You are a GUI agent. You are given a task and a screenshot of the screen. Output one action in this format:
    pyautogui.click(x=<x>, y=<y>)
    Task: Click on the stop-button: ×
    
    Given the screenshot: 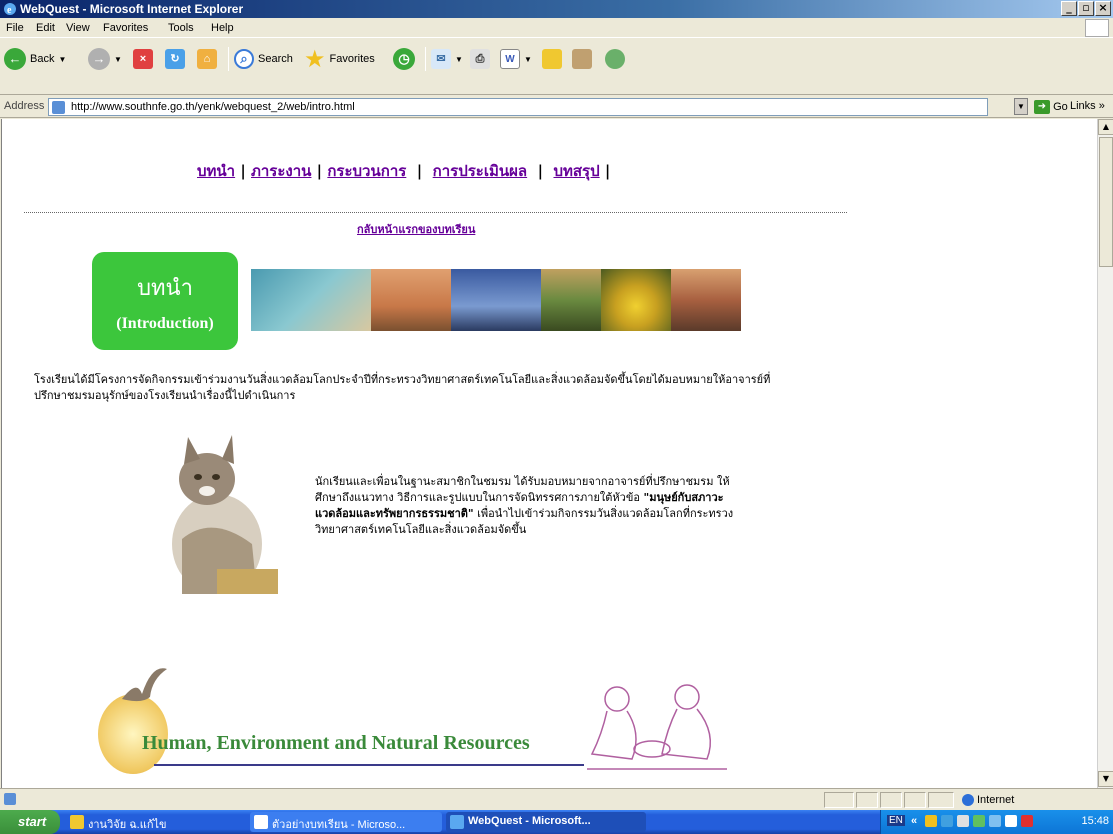 What is the action you would take?
    pyautogui.click(x=143, y=59)
    